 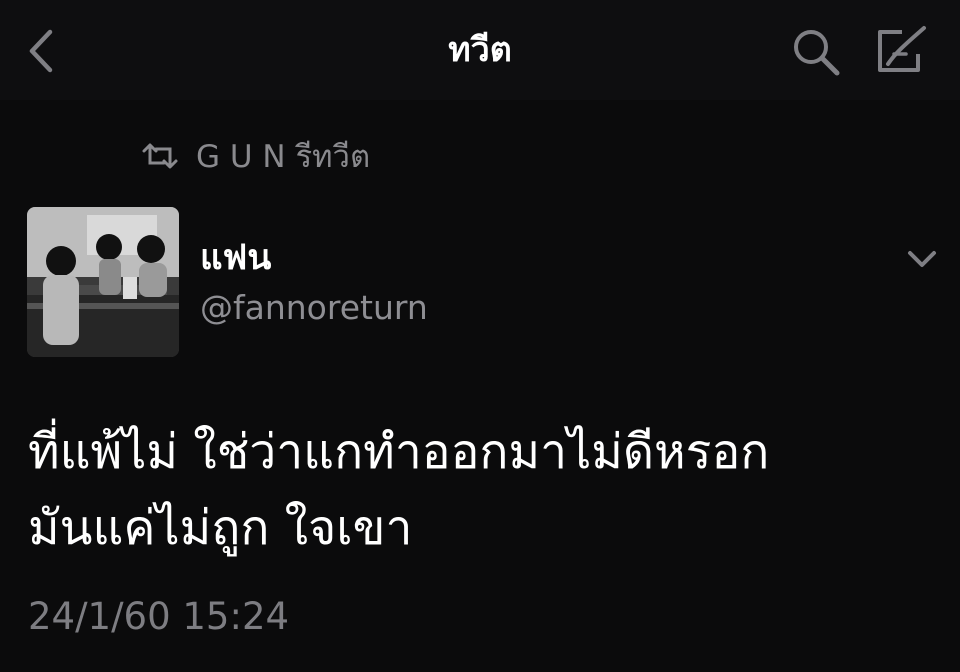 I want to click on avatar, so click(x=103, y=282).